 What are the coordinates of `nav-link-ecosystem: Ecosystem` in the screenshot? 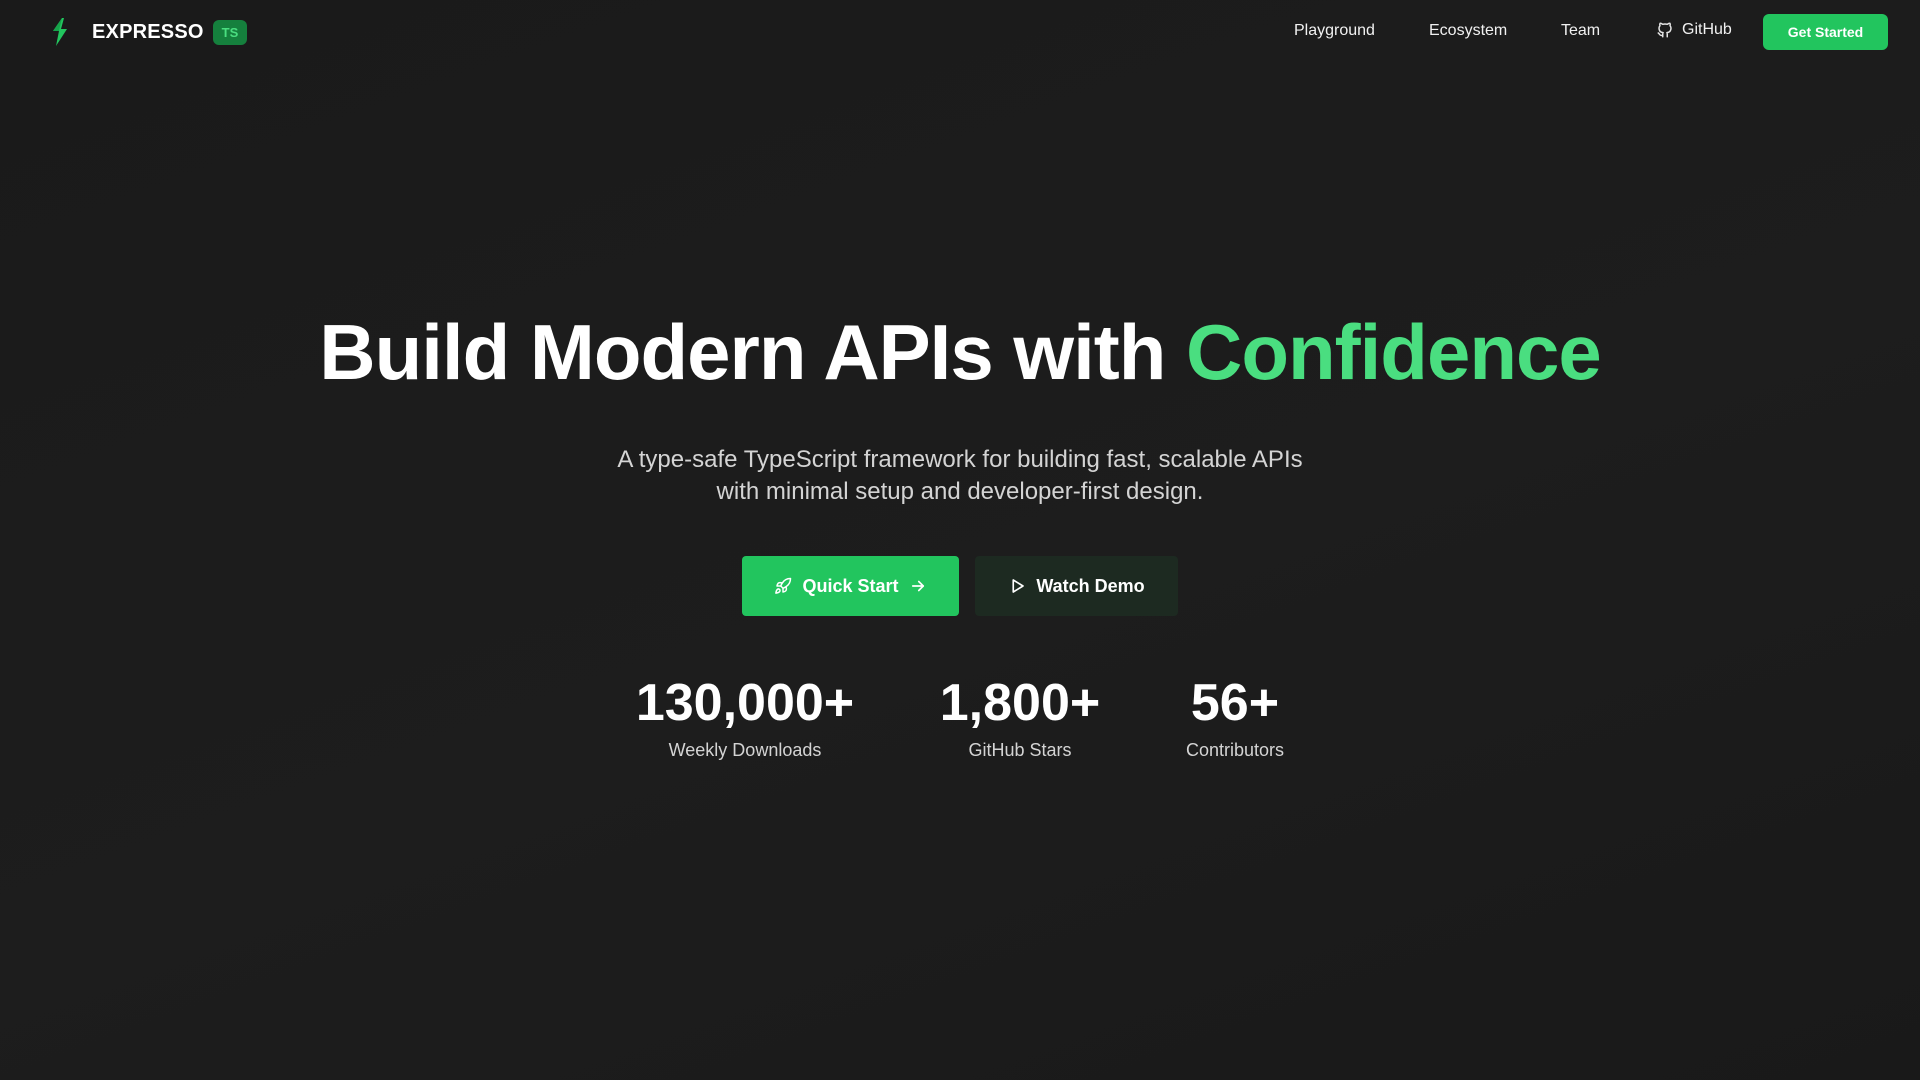 It's located at (1468, 31).